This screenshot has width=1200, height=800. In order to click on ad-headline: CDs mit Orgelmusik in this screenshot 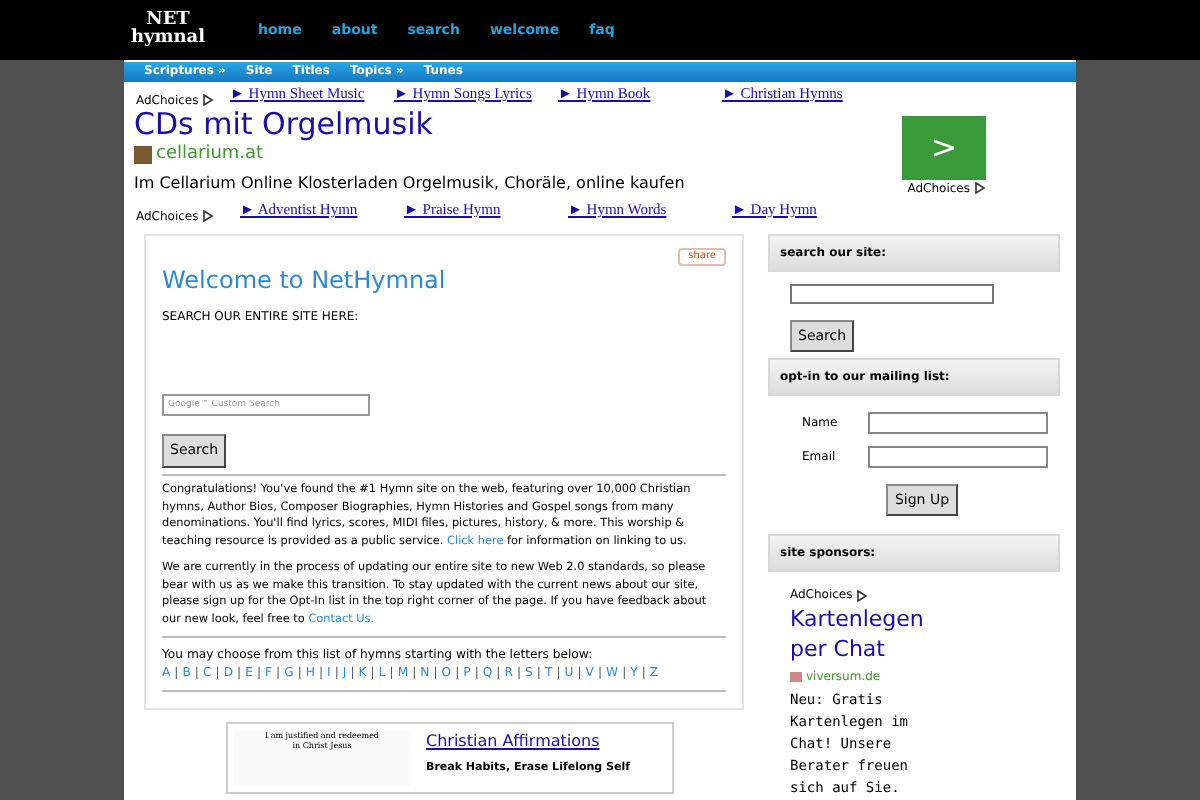, I will do `click(505, 123)`.